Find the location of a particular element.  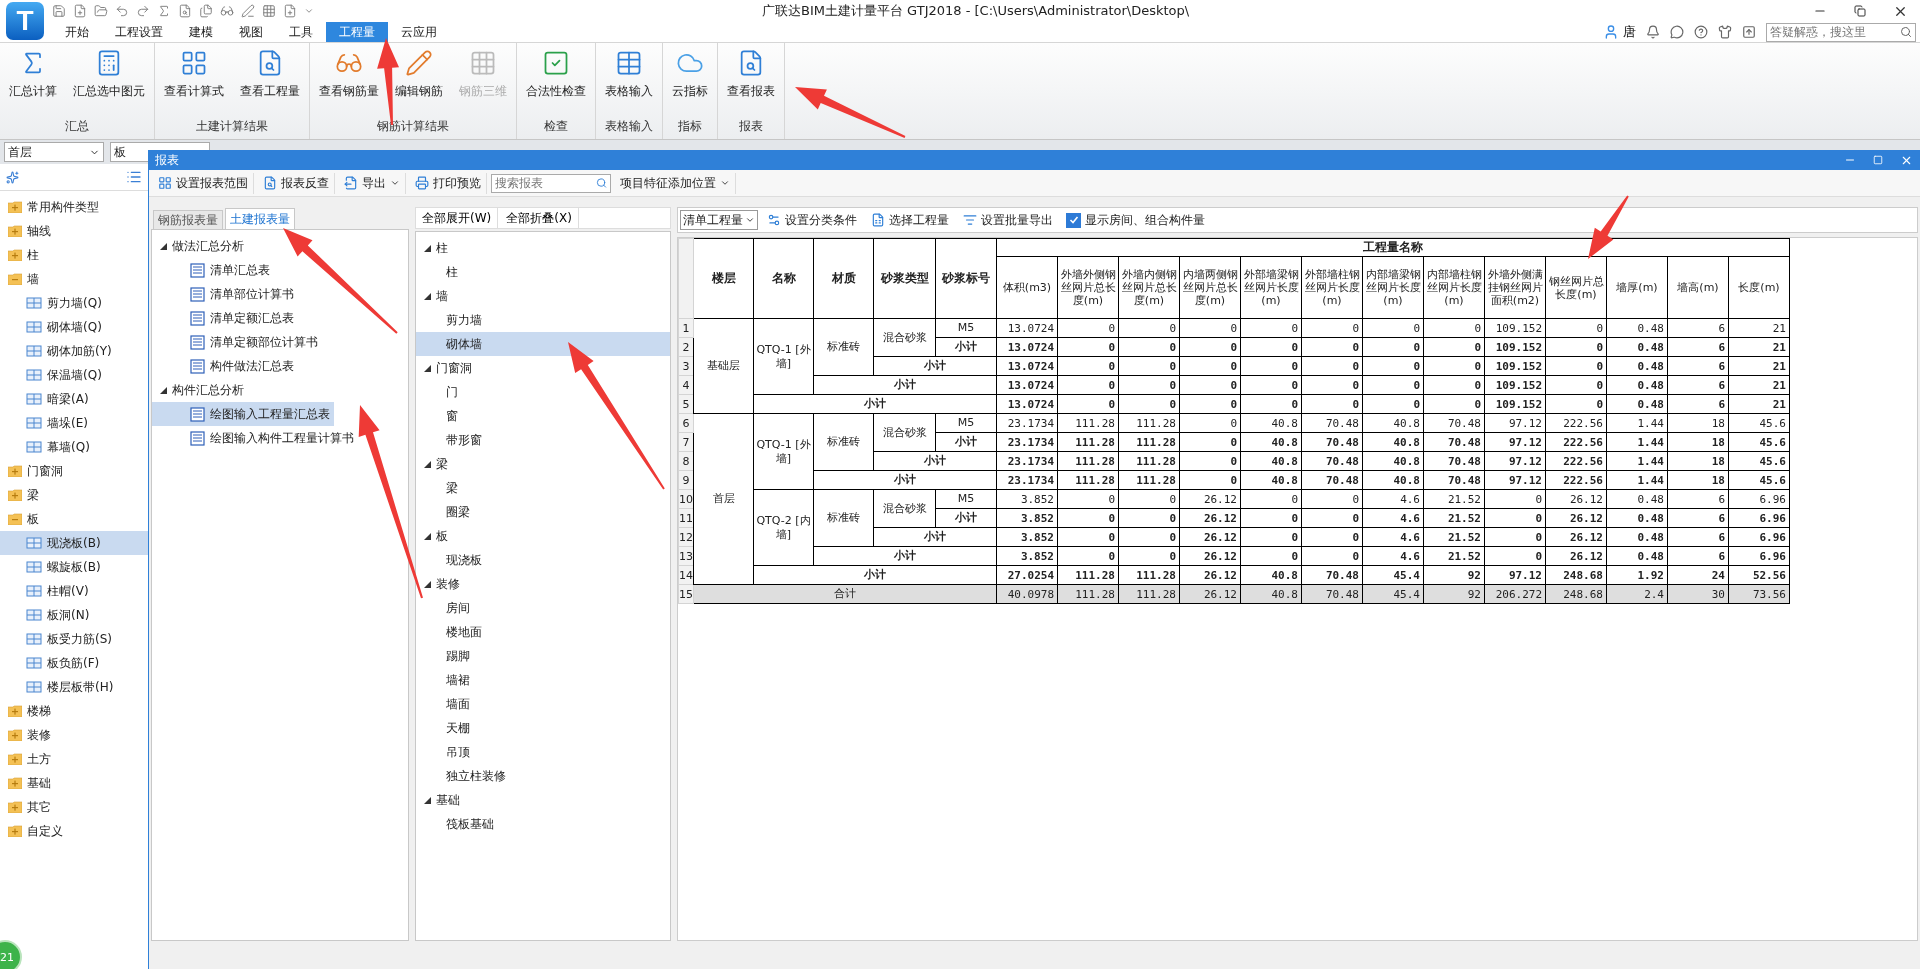

column-header: 内墙两侧钢丝网片总长度(m) is located at coordinates (1210, 287).